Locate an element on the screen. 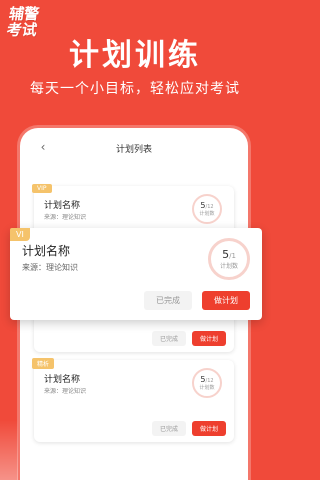 The height and width of the screenshot is (480, 320). decorative-sketch is located at coordinates (9, 450).